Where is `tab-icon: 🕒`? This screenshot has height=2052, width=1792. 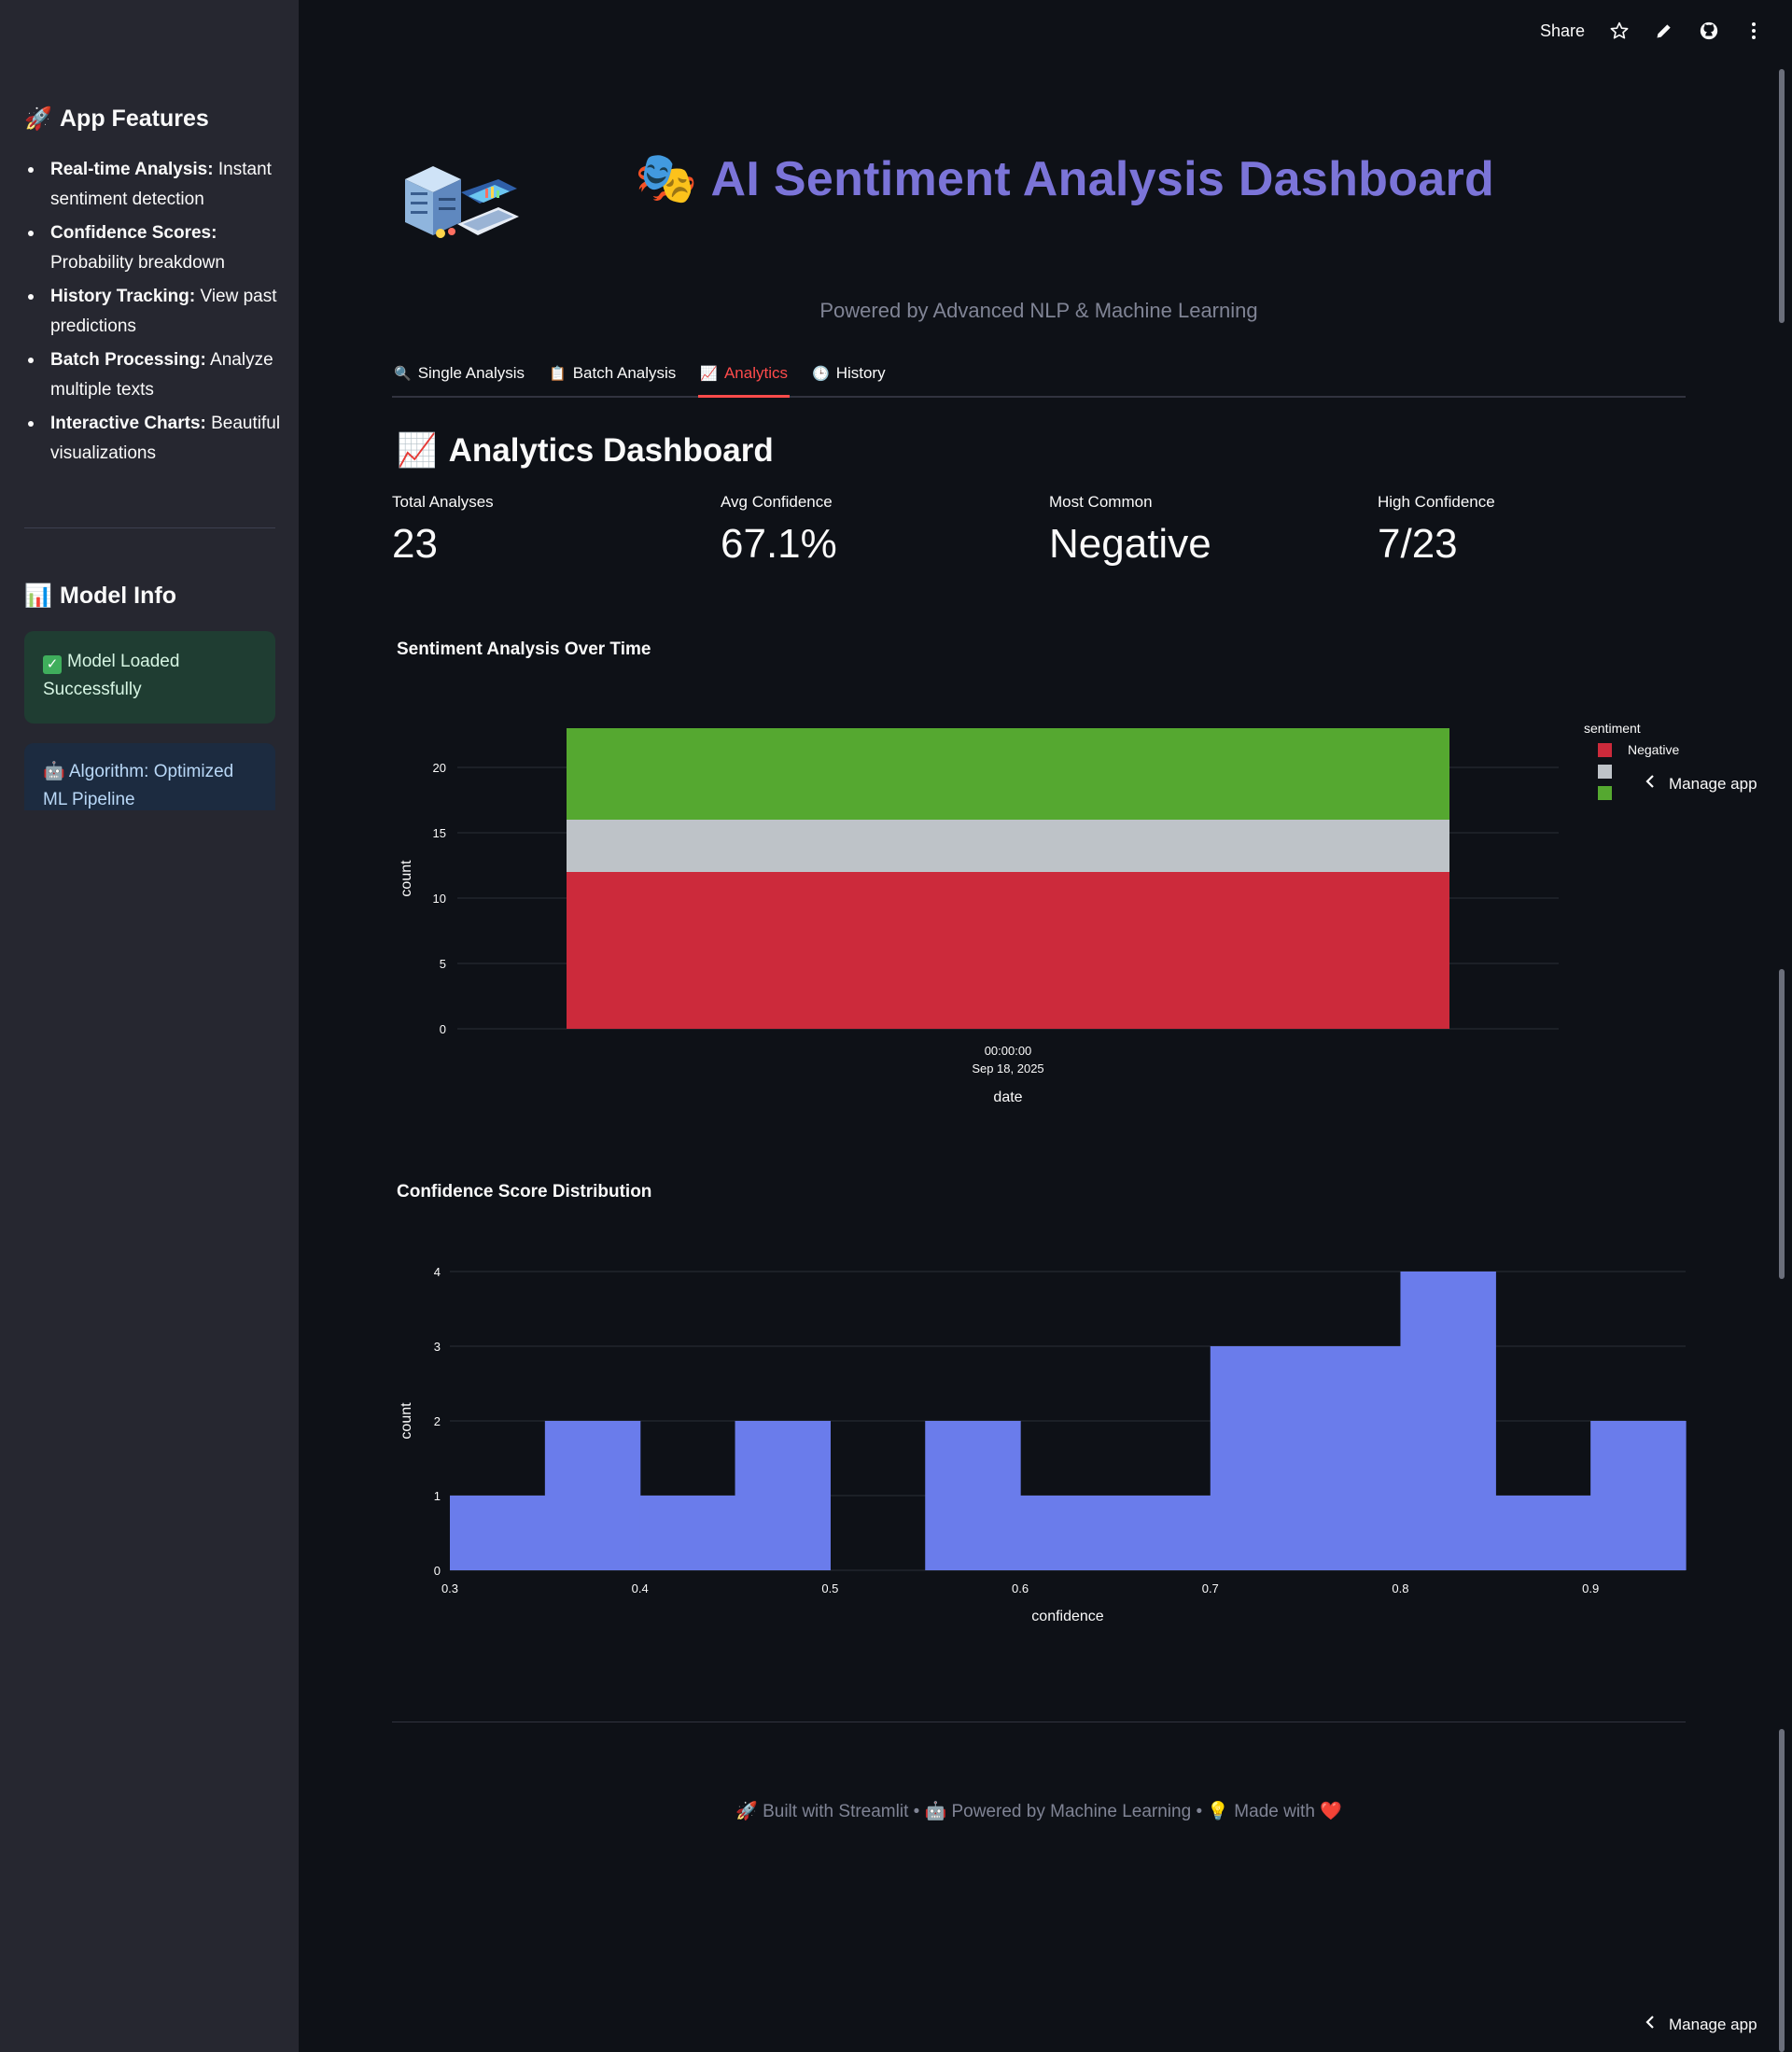
tab-icon: 🕒 is located at coordinates (821, 374).